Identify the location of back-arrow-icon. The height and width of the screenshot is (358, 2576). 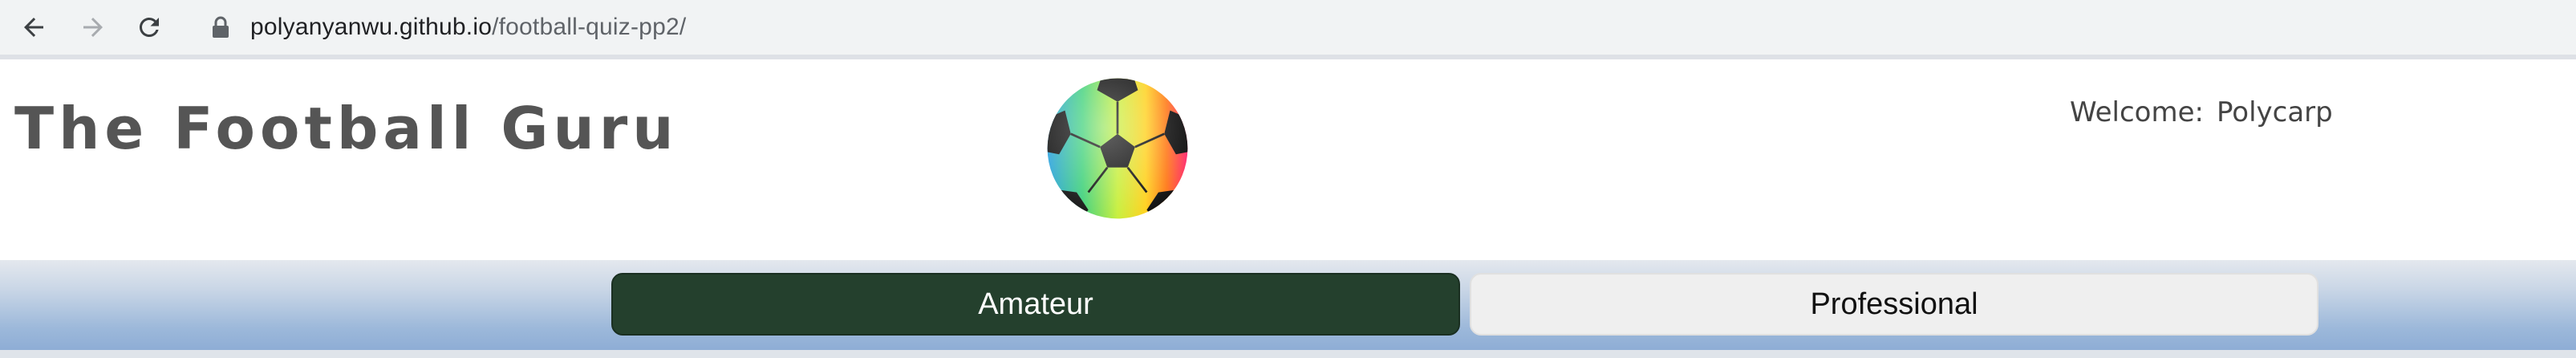
(33, 27).